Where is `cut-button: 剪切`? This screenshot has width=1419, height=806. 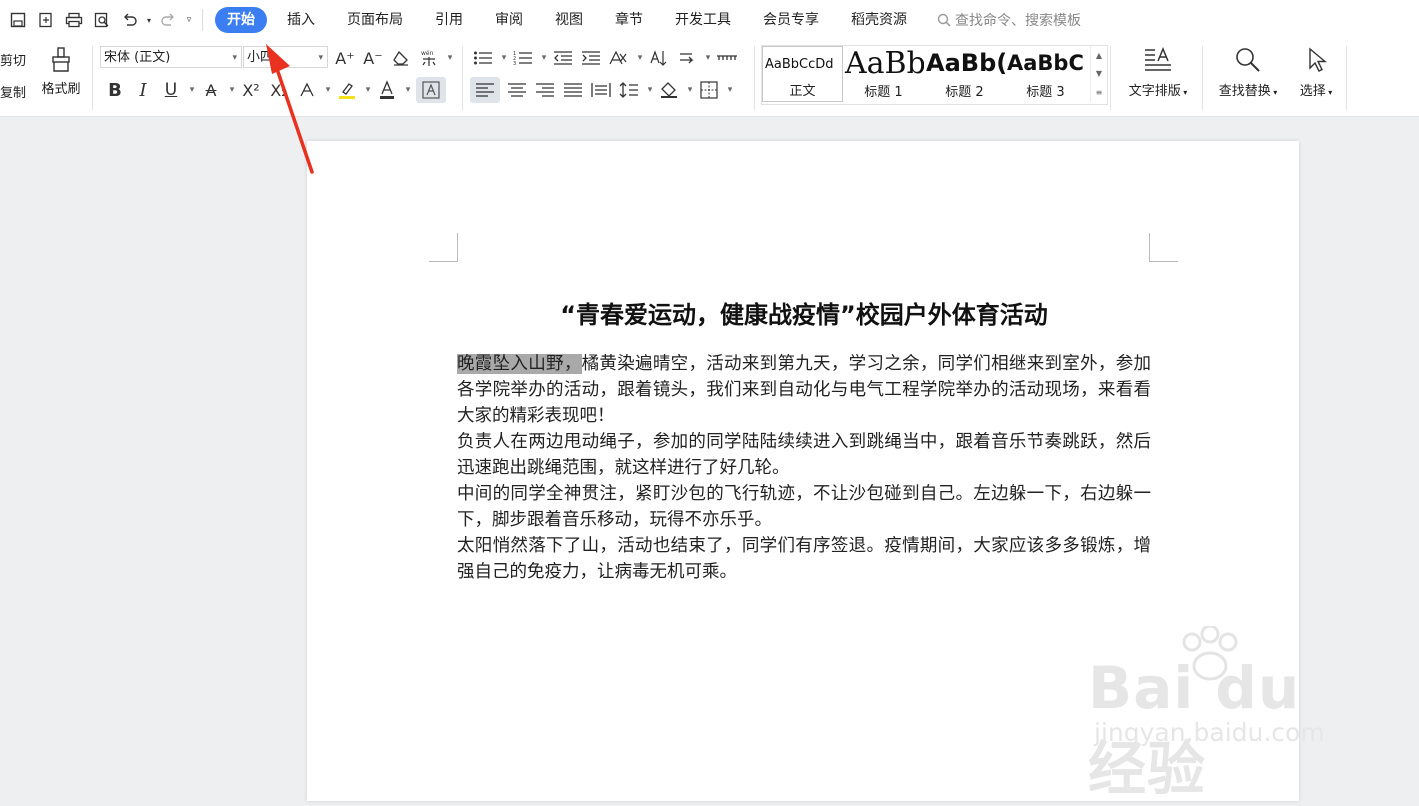 cut-button: 剪切 is located at coordinates (13, 62).